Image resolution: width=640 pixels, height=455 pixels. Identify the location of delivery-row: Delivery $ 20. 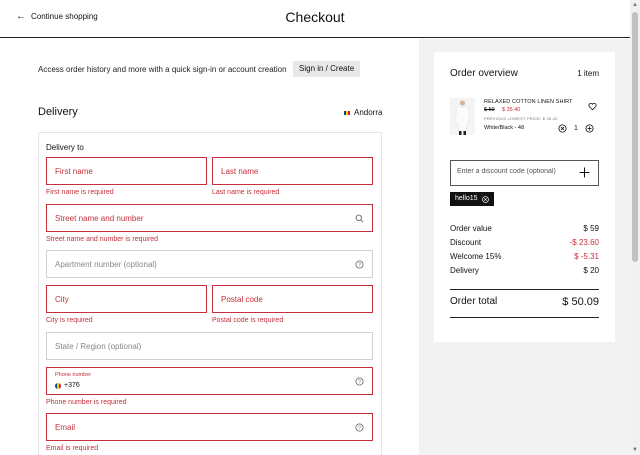
(524, 270).